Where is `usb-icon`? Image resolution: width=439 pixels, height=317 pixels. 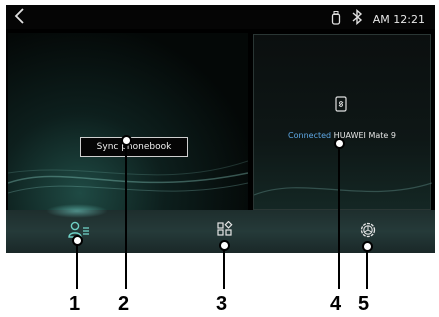
usb-icon is located at coordinates (336, 19).